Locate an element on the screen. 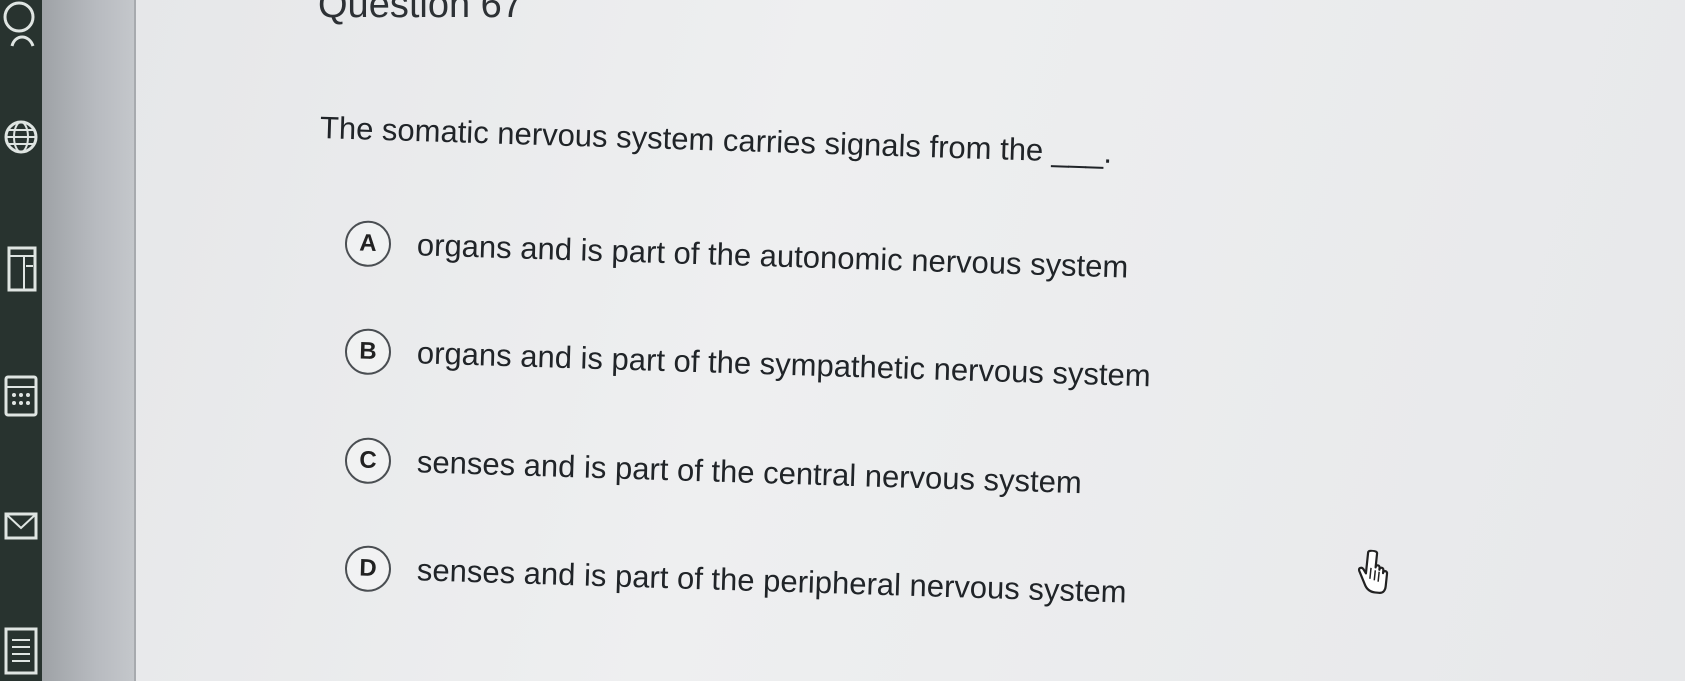 The image size is (1685, 681). left-gutter is located at coordinates (88, 340).